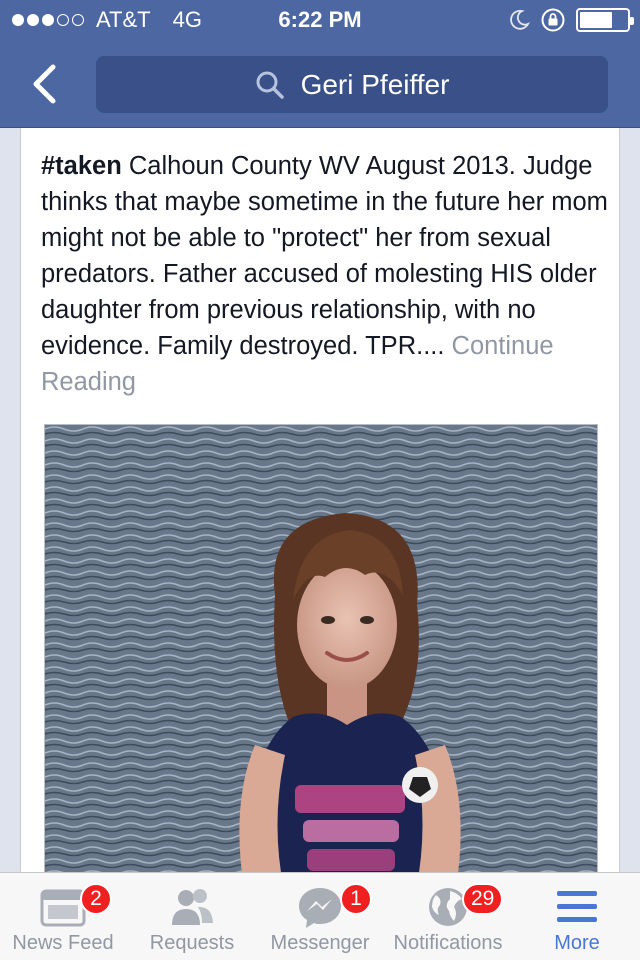  I want to click on tab-more-label: More, so click(577, 943).